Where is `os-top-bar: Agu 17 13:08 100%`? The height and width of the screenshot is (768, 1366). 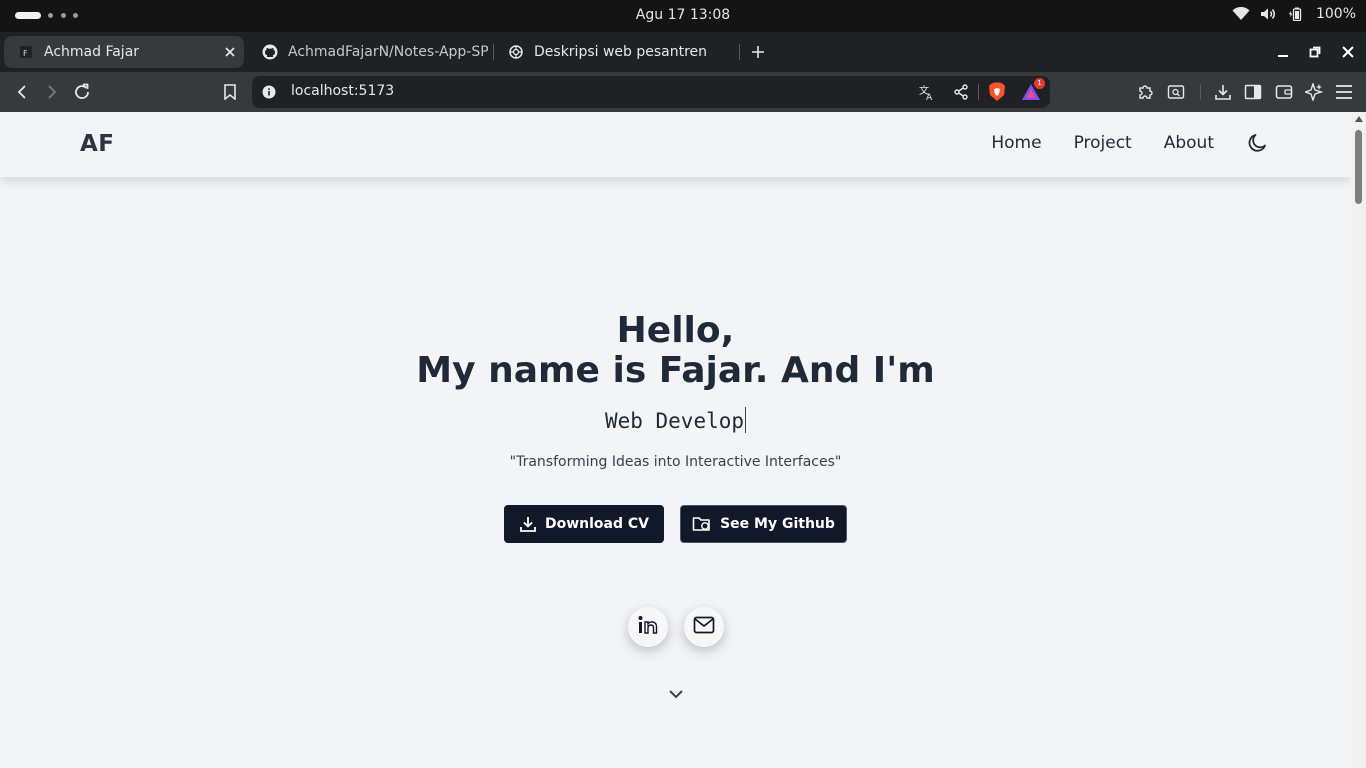 os-top-bar: Agu 17 13:08 100% is located at coordinates (683, 16).